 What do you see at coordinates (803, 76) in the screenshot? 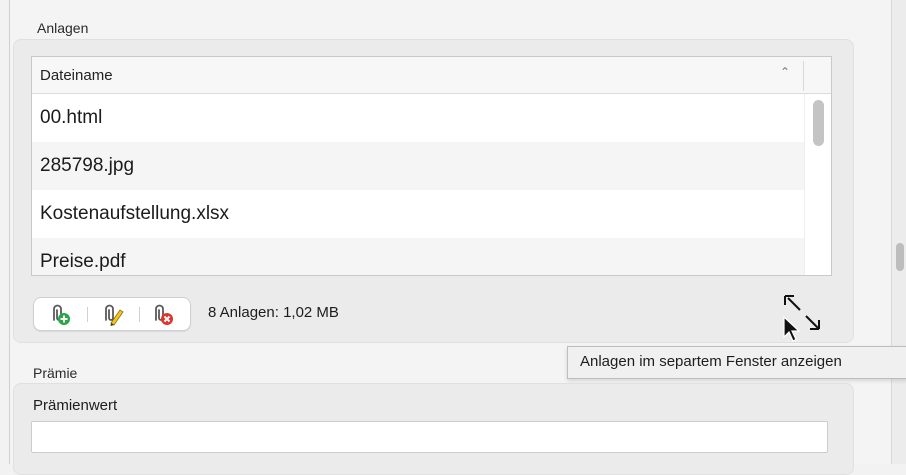
I see `column-divider` at bounding box center [803, 76].